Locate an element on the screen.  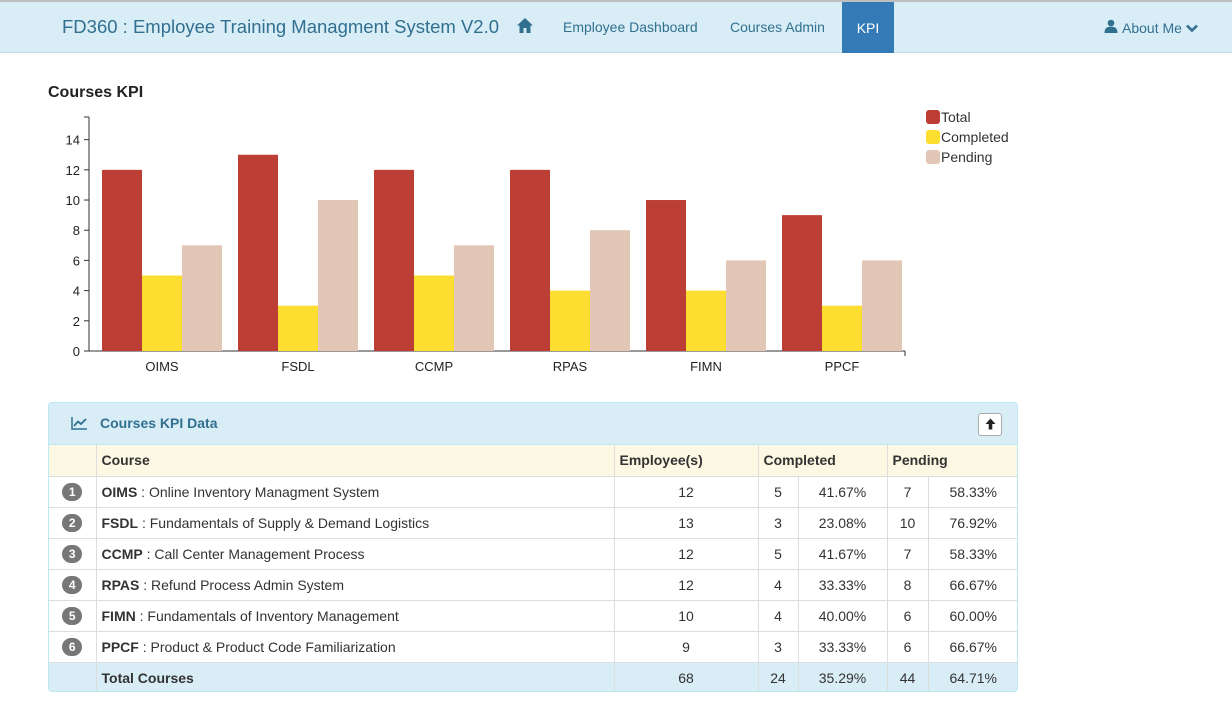
course-code: FSDL is located at coordinates (120, 523).